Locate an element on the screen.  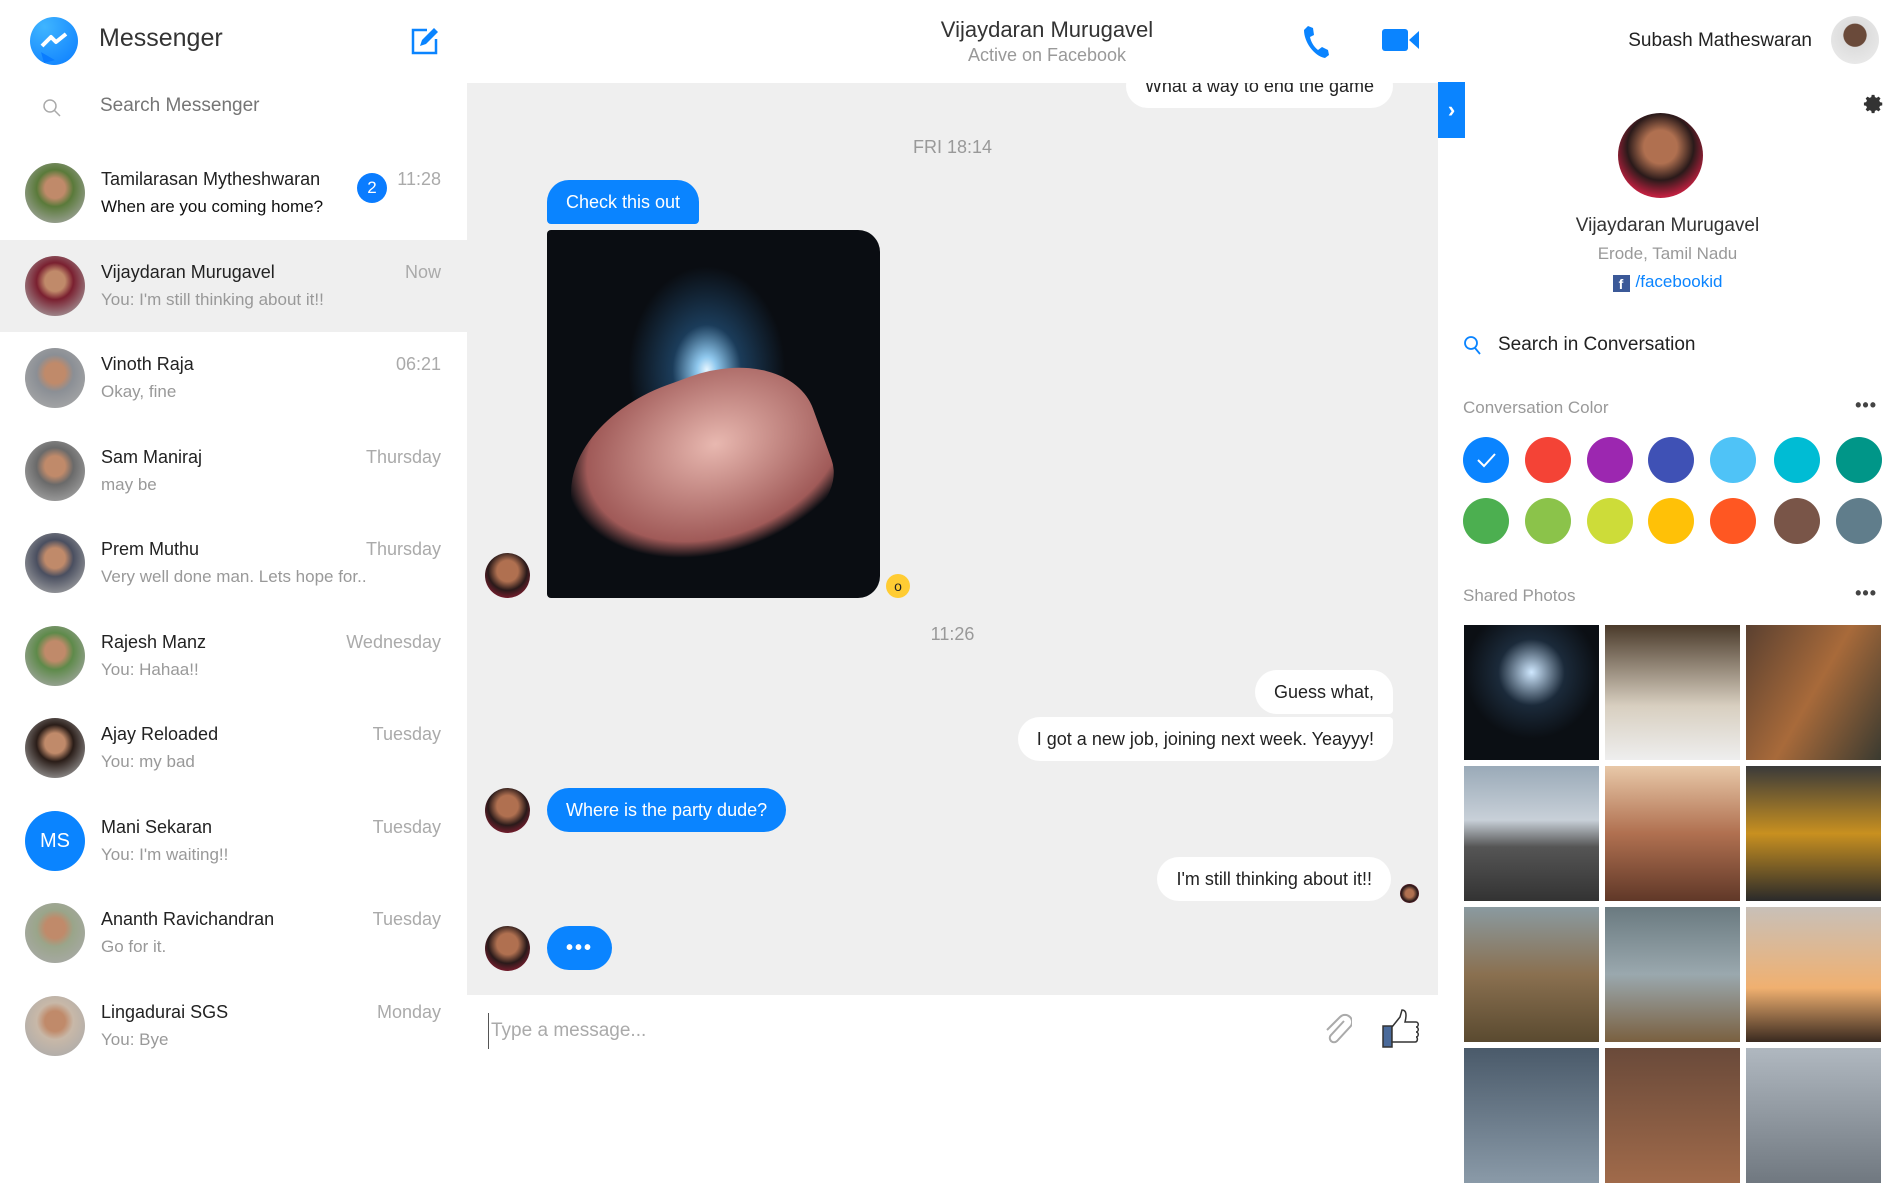
current-user-avatar is located at coordinates (1855, 40).